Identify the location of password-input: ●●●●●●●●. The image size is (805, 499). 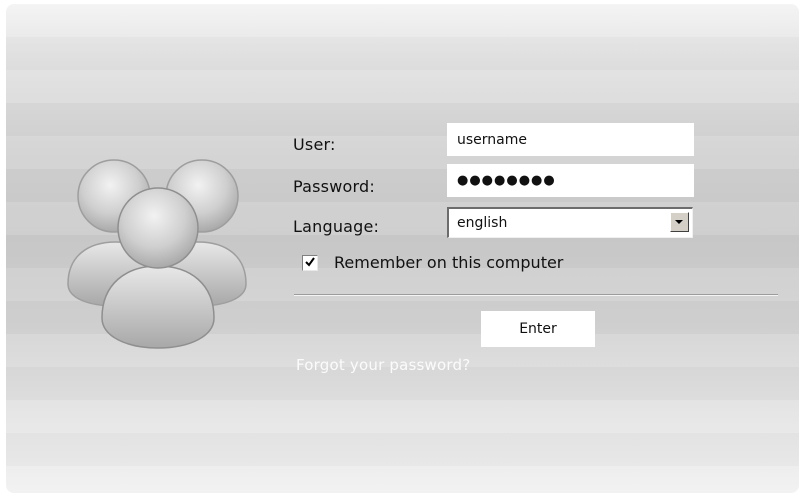
(570, 180).